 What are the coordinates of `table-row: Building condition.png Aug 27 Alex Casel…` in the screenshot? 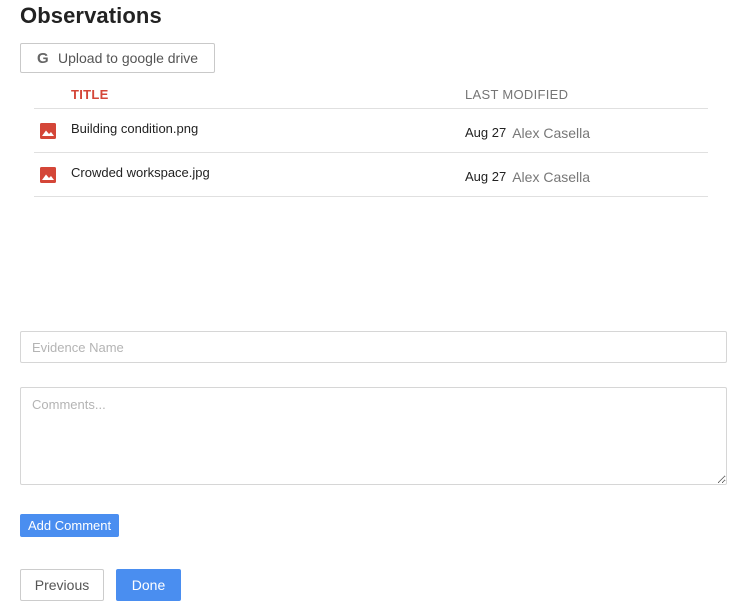 It's located at (371, 131).